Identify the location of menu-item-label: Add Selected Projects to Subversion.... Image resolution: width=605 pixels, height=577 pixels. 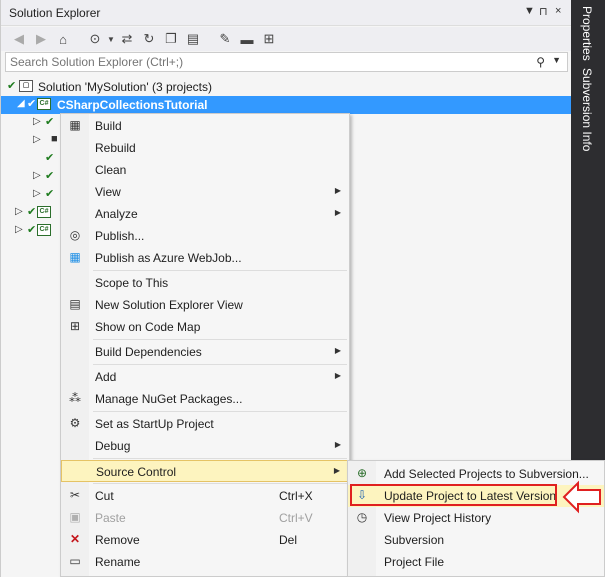
(486, 474).